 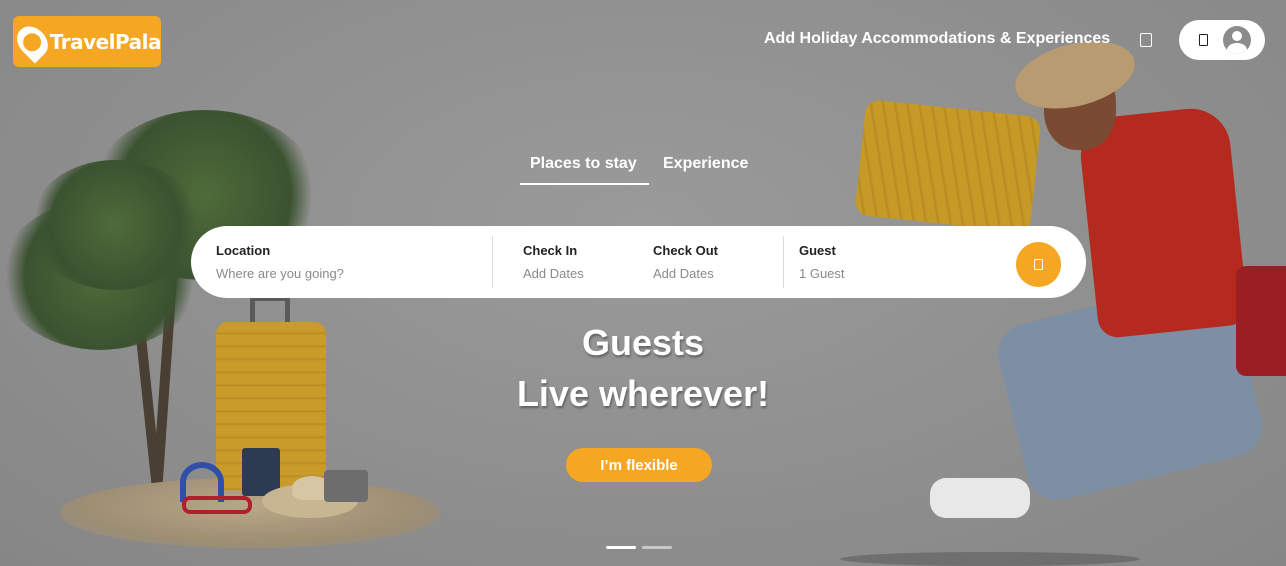 I want to click on hero-headline-line1: Guests, so click(x=643, y=342).